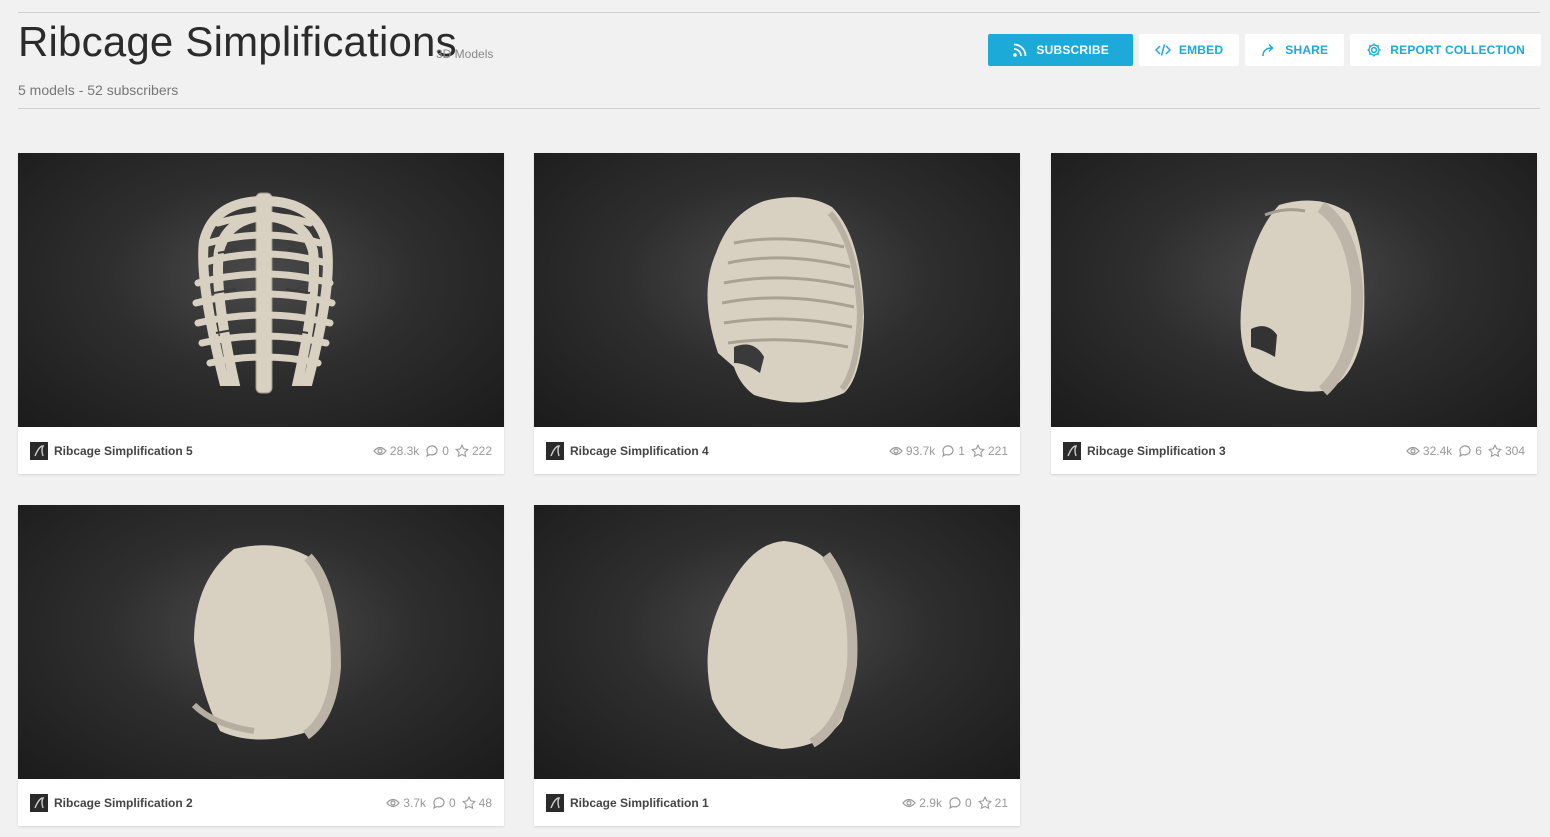 The height and width of the screenshot is (837, 1550). I want to click on share-button-label: SHARE, so click(1307, 50).